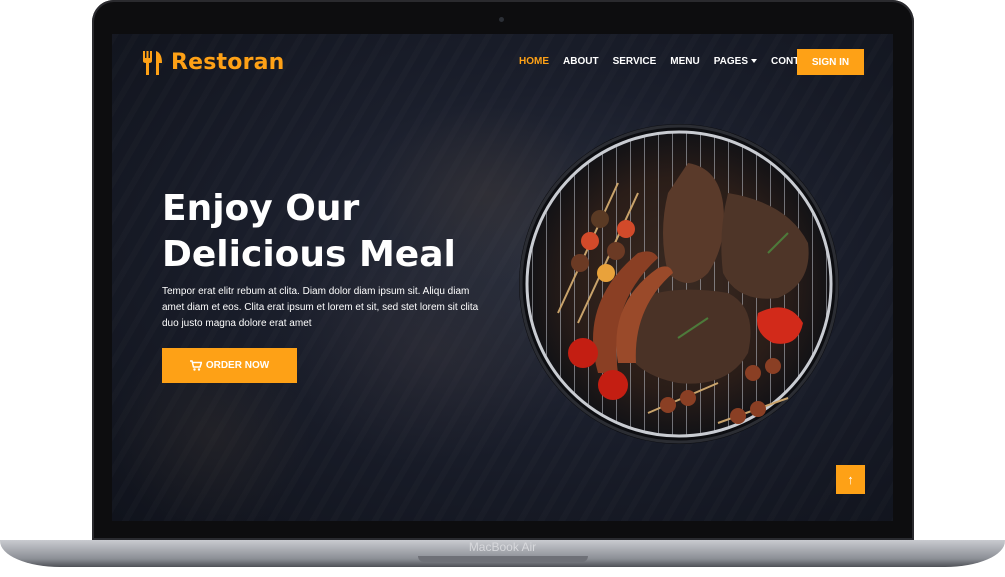  What do you see at coordinates (195, 365) in the screenshot?
I see `cart-icon` at bounding box center [195, 365].